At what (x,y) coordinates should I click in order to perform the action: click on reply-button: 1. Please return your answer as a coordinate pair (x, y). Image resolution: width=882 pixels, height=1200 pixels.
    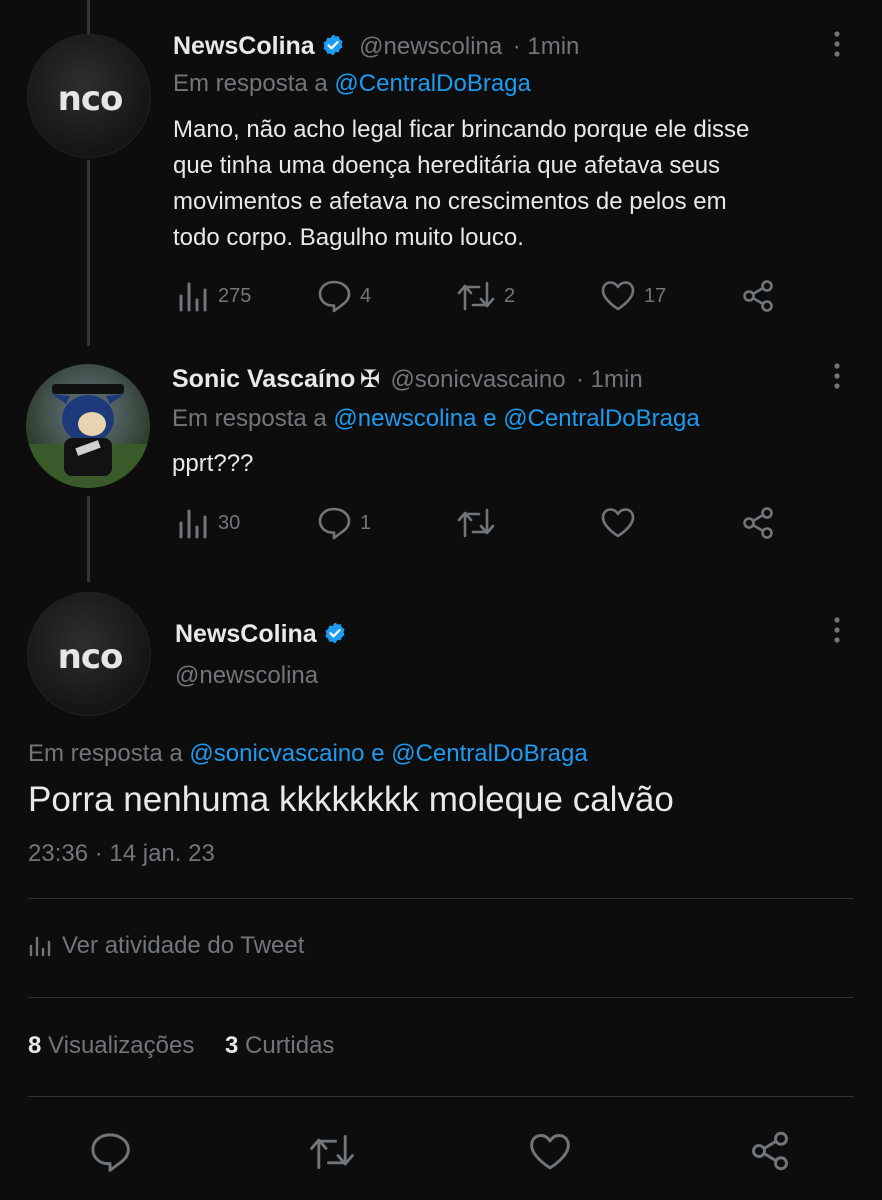
    Looking at the image, I should click on (343, 523).